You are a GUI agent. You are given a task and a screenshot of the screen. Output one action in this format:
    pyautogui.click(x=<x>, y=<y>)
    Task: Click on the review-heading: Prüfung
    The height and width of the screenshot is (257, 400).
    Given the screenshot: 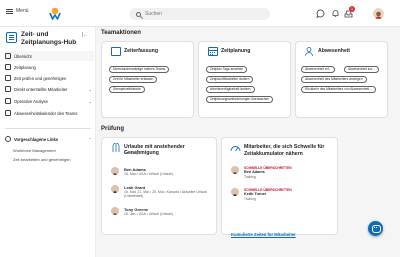 What is the action you would take?
    pyautogui.click(x=112, y=129)
    